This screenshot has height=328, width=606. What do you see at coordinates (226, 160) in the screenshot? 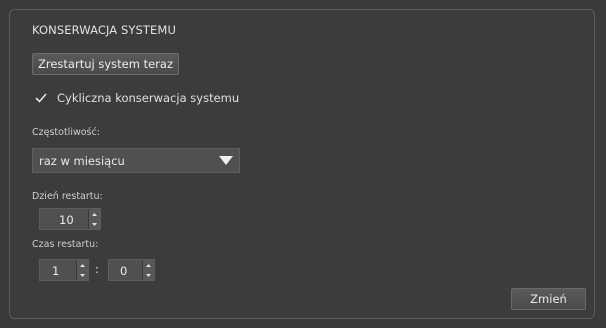
I see `triangle-down-icon` at bounding box center [226, 160].